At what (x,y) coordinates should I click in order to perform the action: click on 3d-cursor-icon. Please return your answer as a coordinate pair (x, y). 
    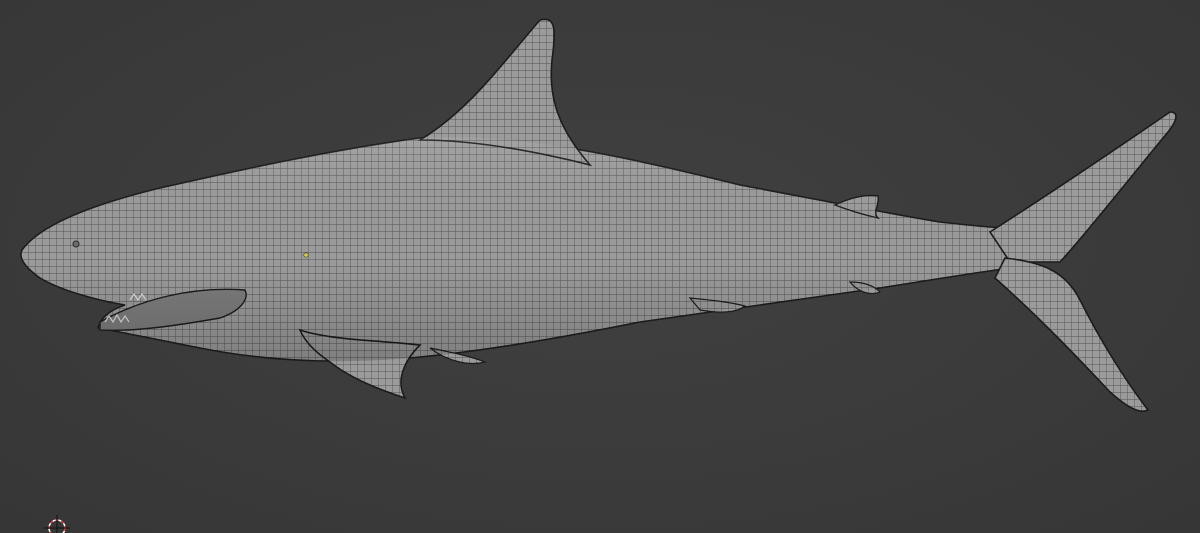
    Looking at the image, I should click on (57, 524).